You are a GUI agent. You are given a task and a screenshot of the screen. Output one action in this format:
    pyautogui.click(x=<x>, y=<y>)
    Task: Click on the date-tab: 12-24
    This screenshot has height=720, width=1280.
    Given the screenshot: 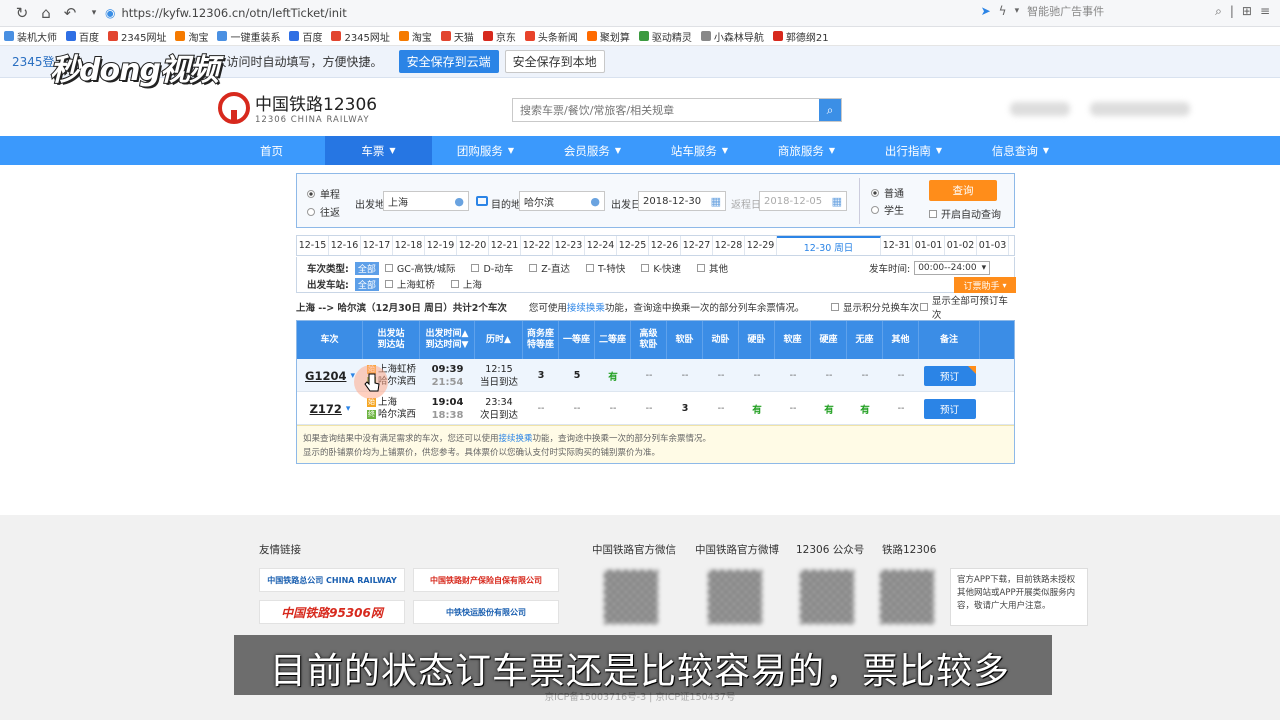 What is the action you would take?
    pyautogui.click(x=601, y=245)
    